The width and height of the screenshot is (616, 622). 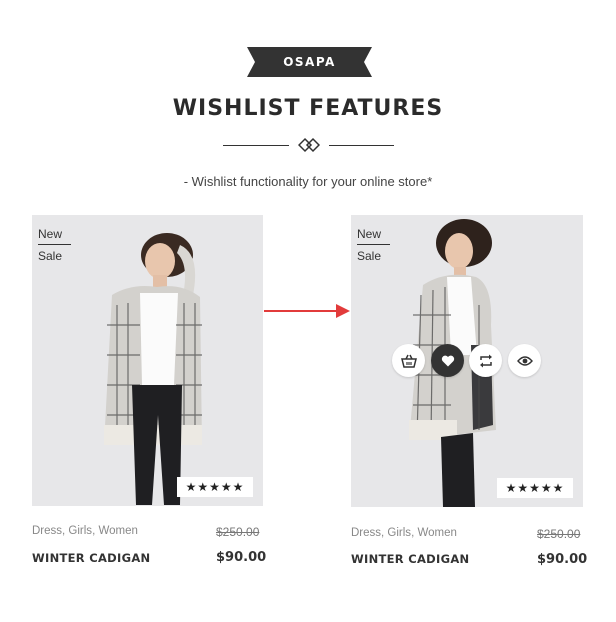 I want to click on compare-icon, so click(x=485, y=360).